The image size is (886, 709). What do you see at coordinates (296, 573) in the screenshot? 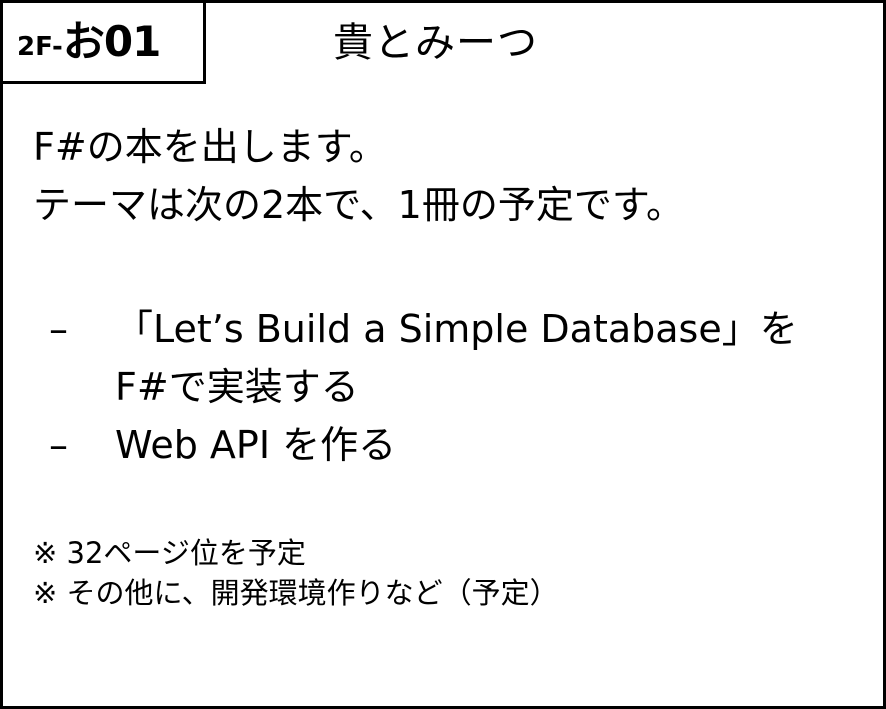
I see `notes: ※ 32ページ位を予定 ※ その他に、開発環境作りなど（予定）` at bounding box center [296, 573].